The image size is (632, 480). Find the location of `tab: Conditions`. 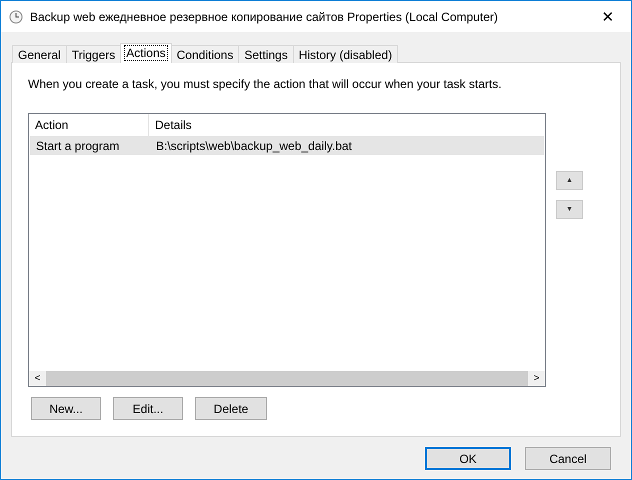

tab: Conditions is located at coordinates (205, 54).